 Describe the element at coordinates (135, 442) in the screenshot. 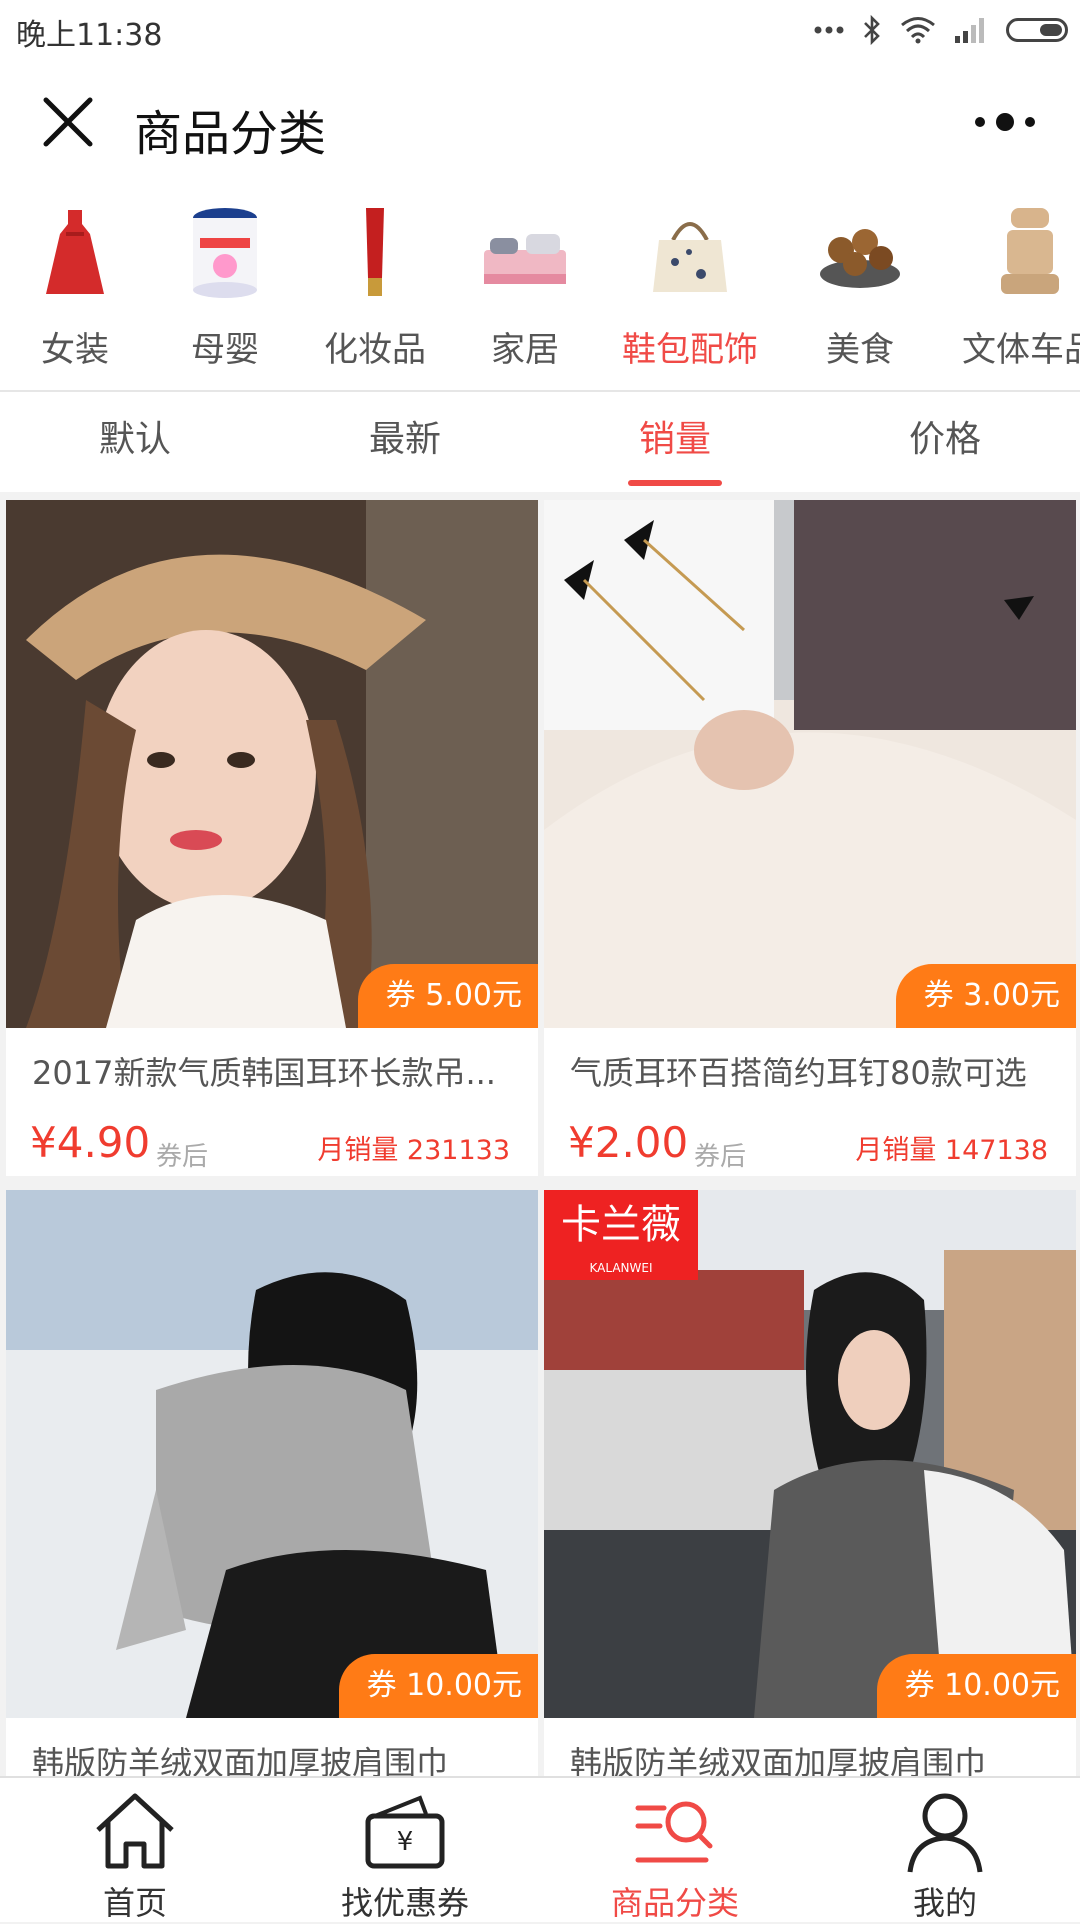

I see `sort-tab-default: 默认` at that location.